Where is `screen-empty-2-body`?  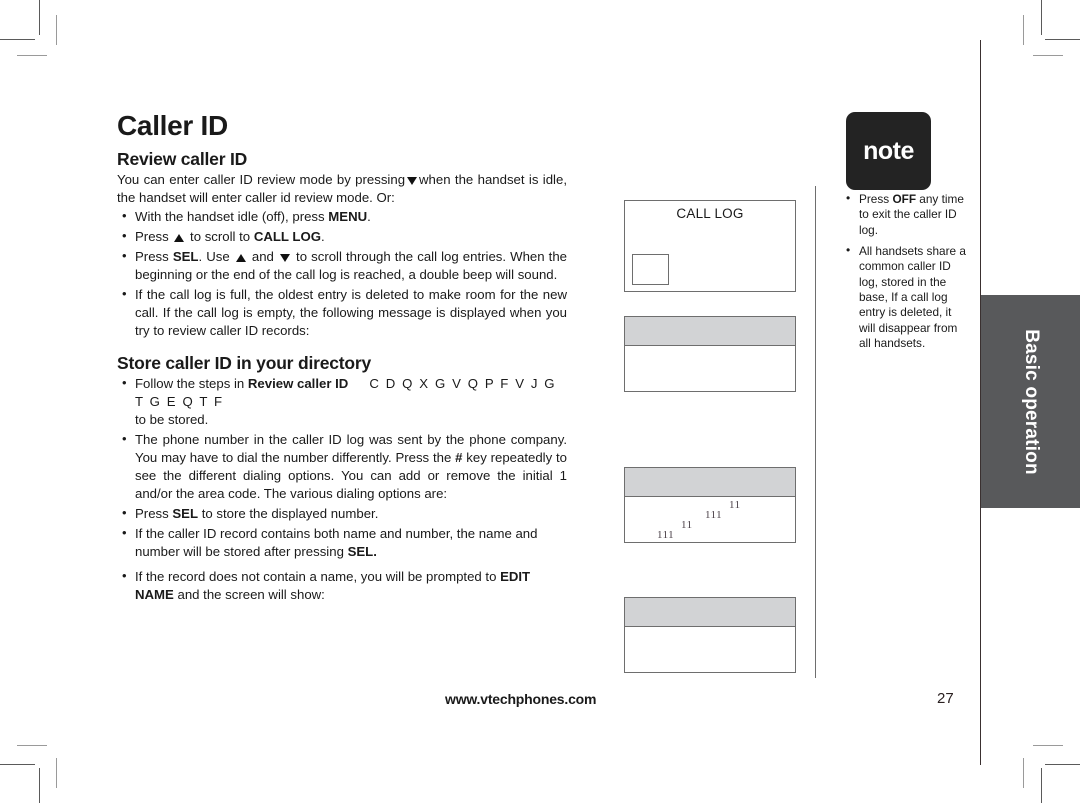
screen-empty-2-body is located at coordinates (710, 649).